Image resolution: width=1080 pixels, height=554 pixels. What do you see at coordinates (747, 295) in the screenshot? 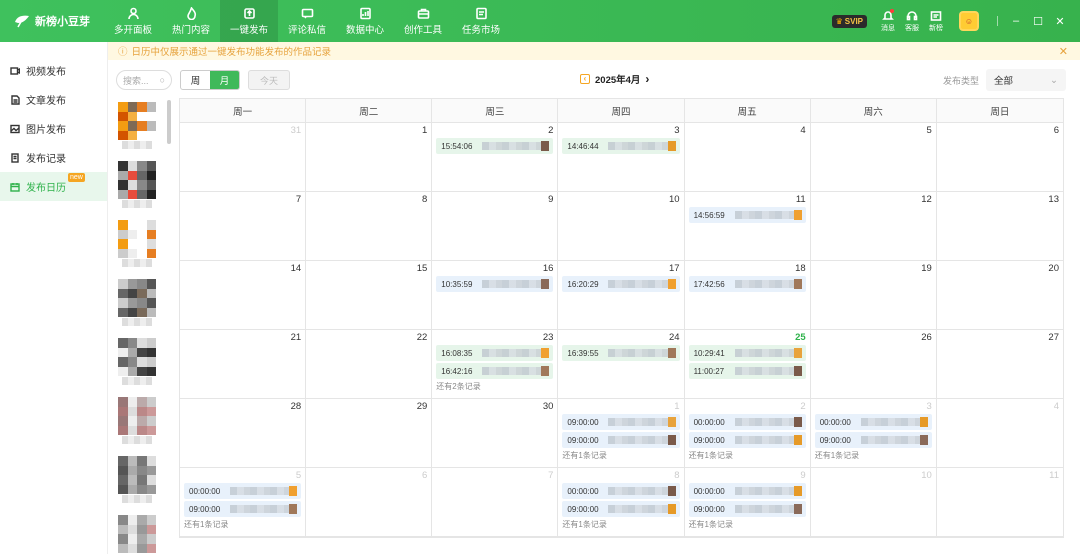
I see `calendar-day: 18 17:42:56` at bounding box center [747, 295].